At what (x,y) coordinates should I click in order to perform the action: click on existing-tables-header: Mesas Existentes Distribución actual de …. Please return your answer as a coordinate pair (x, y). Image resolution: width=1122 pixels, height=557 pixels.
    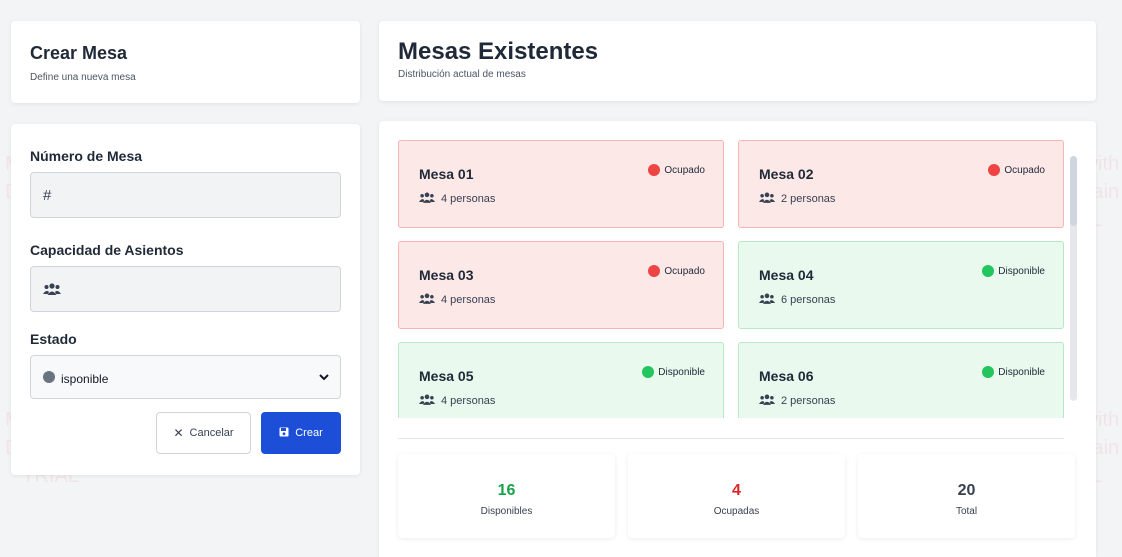
    Looking at the image, I should click on (737, 61).